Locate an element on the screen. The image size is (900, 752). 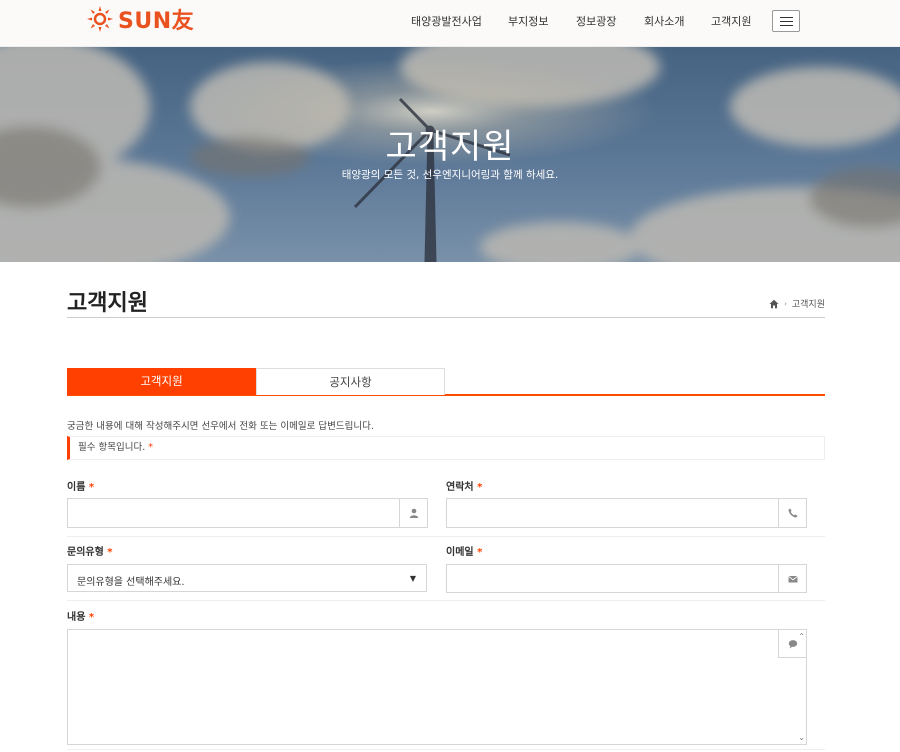
nav-site-info: 부지정보 is located at coordinates (528, 21).